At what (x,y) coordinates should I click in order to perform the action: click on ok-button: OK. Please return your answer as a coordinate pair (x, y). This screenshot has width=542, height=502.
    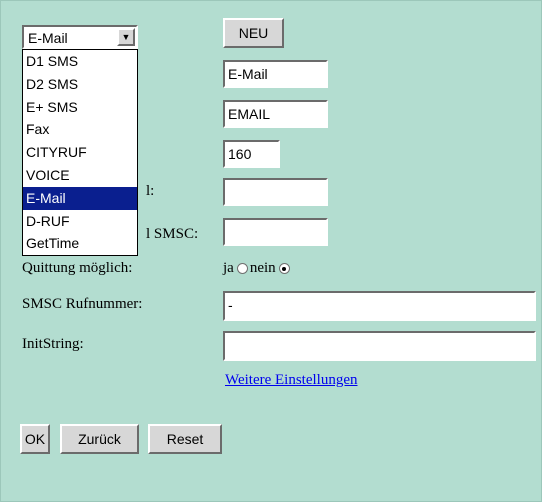
    Looking at the image, I should click on (35, 439).